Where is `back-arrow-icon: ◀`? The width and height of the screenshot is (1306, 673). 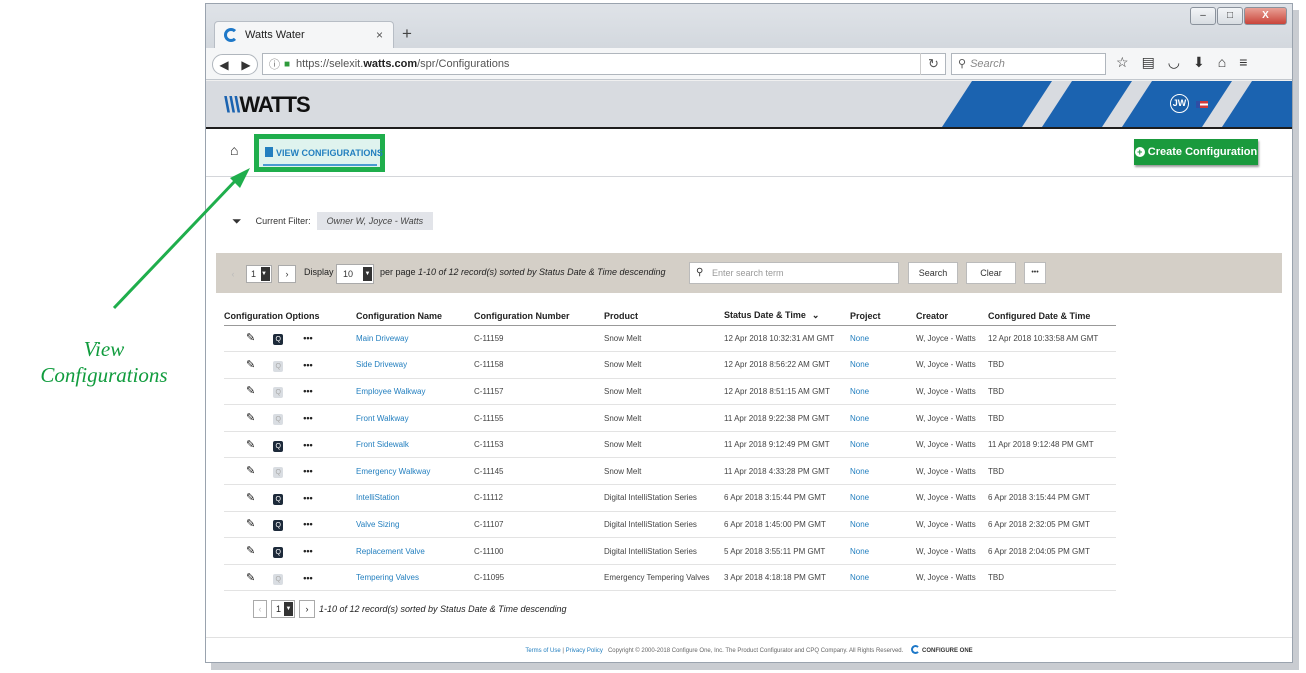
back-arrow-icon: ◀ is located at coordinates (223, 65).